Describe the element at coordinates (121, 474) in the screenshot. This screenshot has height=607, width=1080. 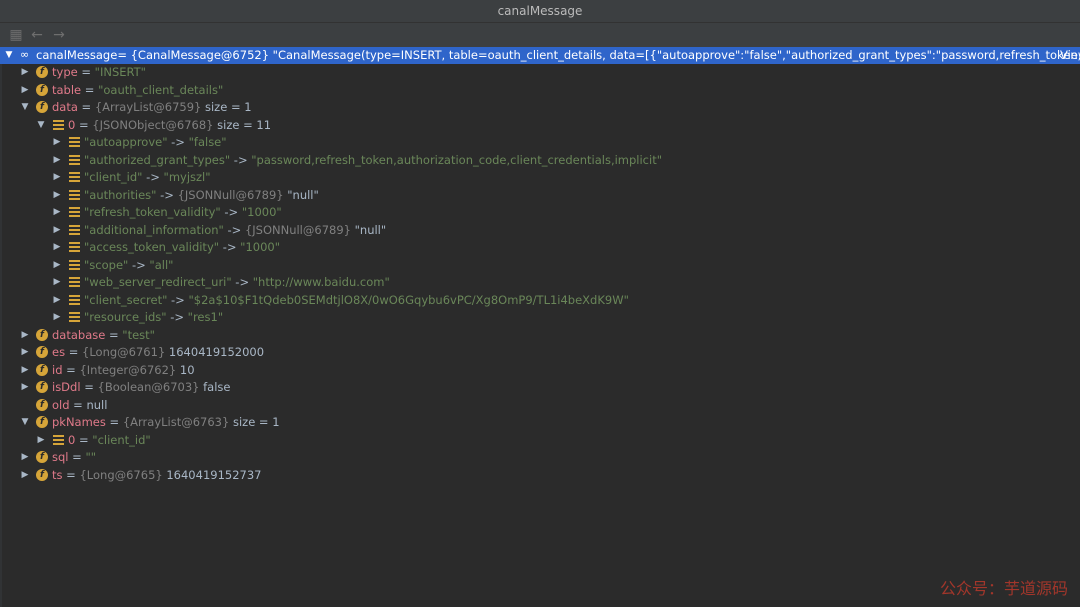
I see `field-type: {Long@6765}` at that location.